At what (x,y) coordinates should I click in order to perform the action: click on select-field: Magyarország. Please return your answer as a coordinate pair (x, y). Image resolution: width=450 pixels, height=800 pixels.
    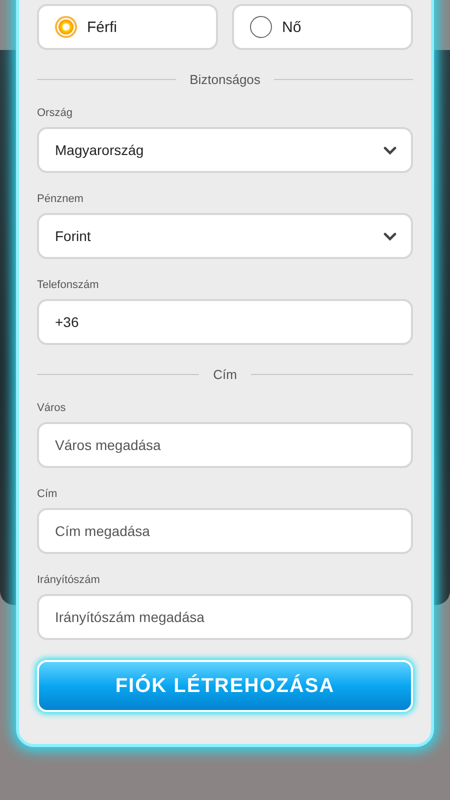
    Looking at the image, I should click on (225, 150).